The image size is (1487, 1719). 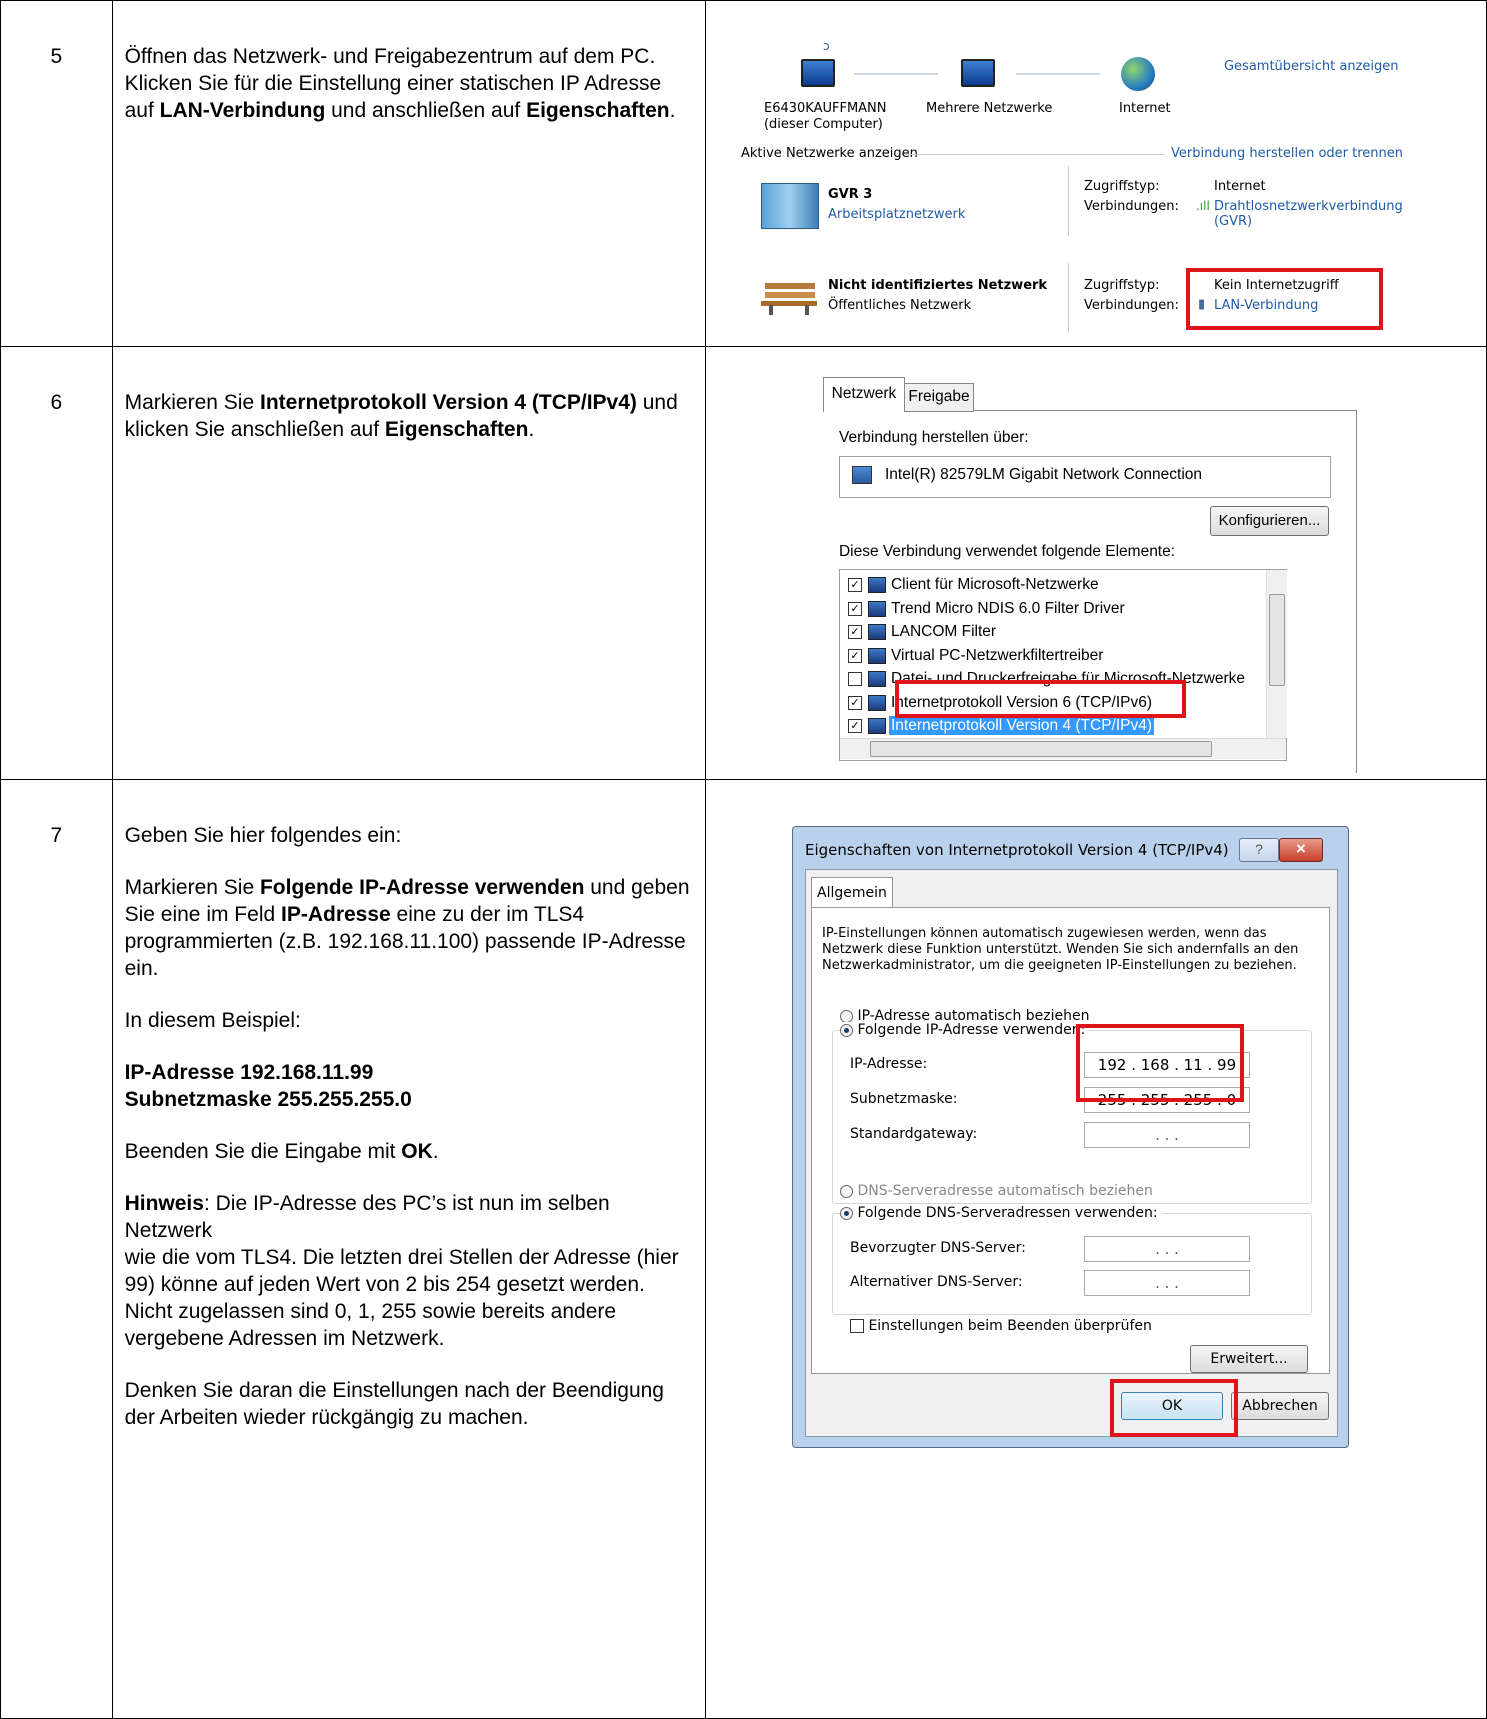 What do you see at coordinates (1258, 850) in the screenshot?
I see `help-button: ?` at bounding box center [1258, 850].